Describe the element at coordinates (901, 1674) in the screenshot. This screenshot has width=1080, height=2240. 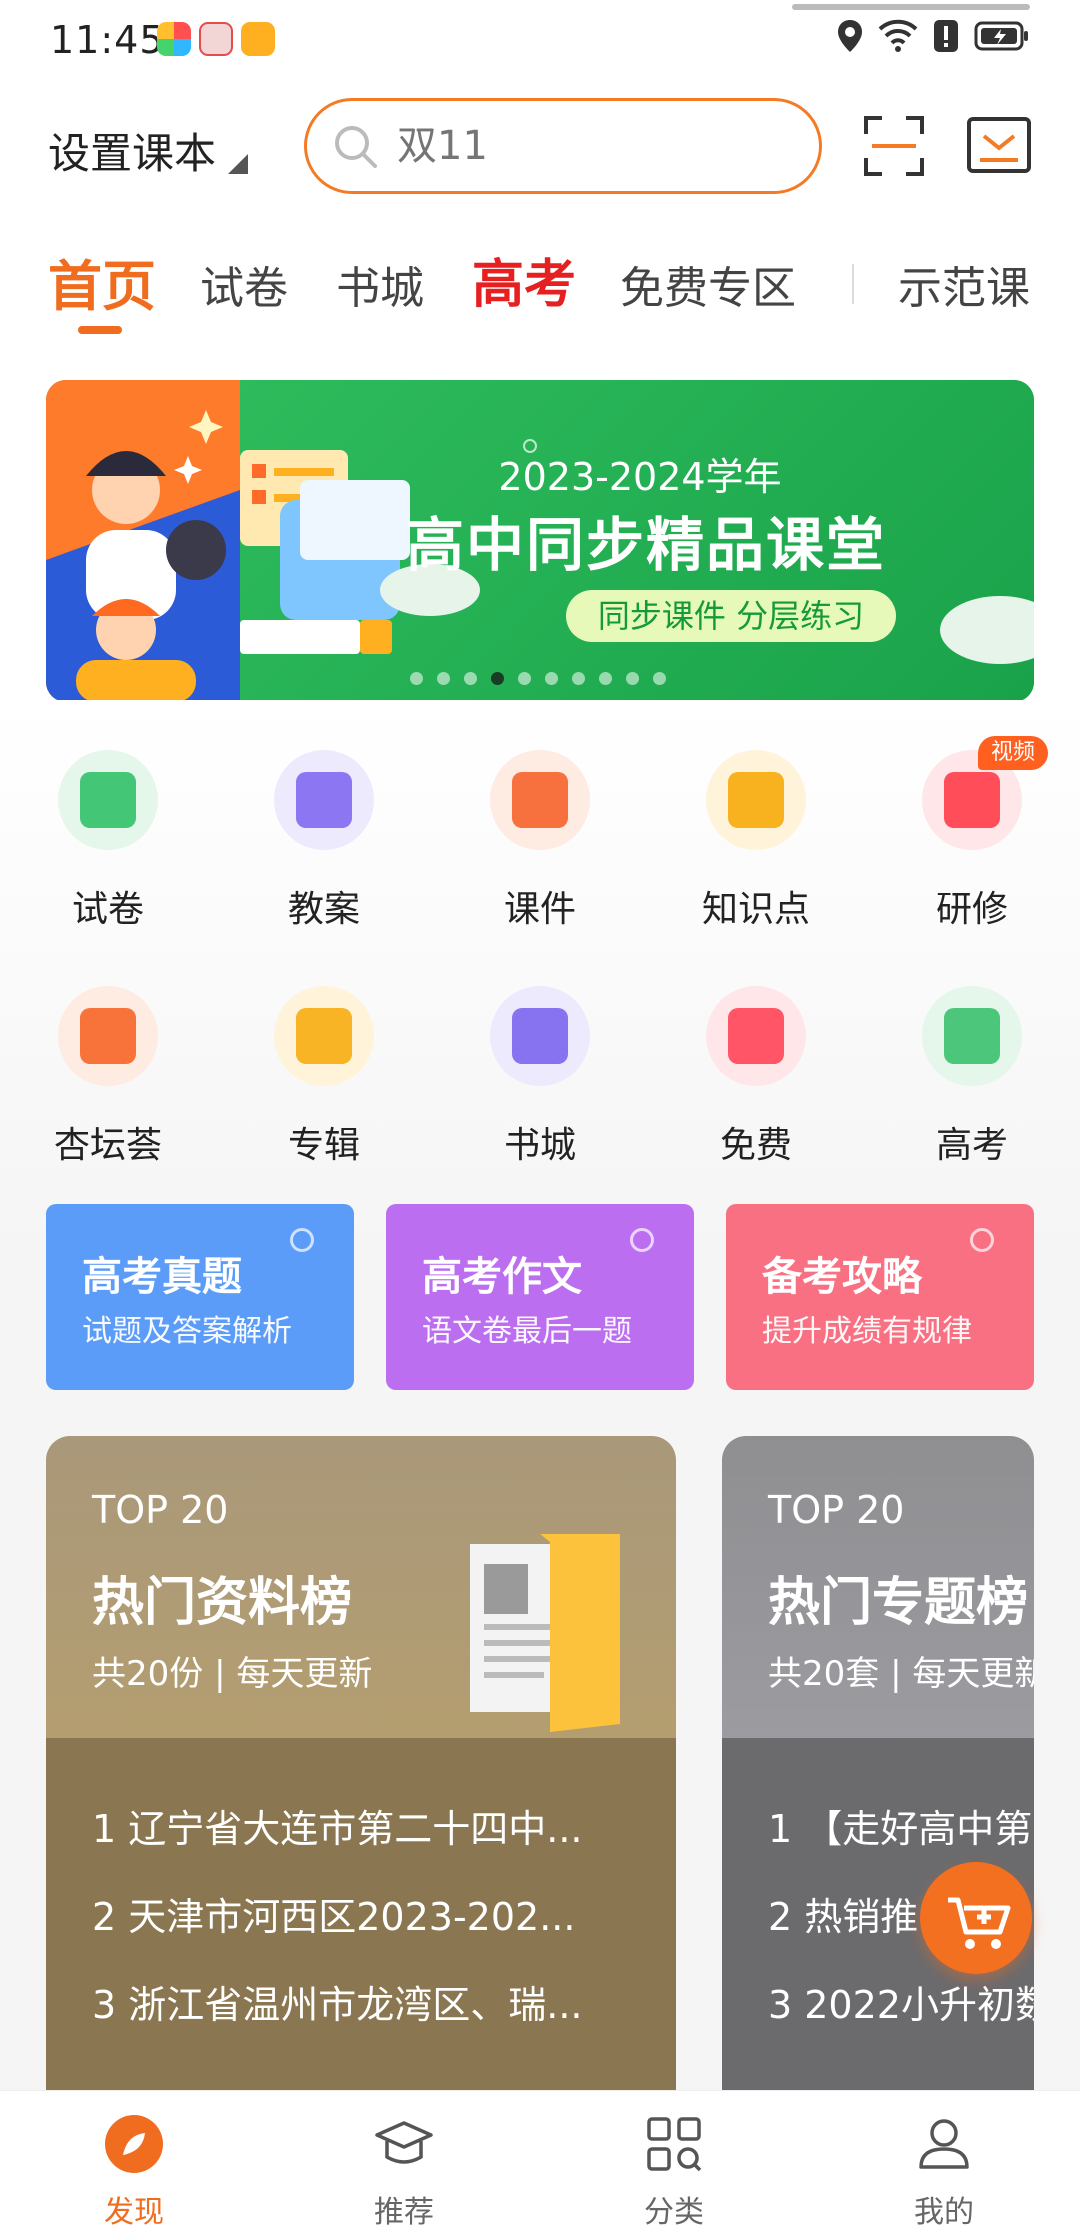
I see `ranking-subtitle: 共20套 | 每天更新` at that location.